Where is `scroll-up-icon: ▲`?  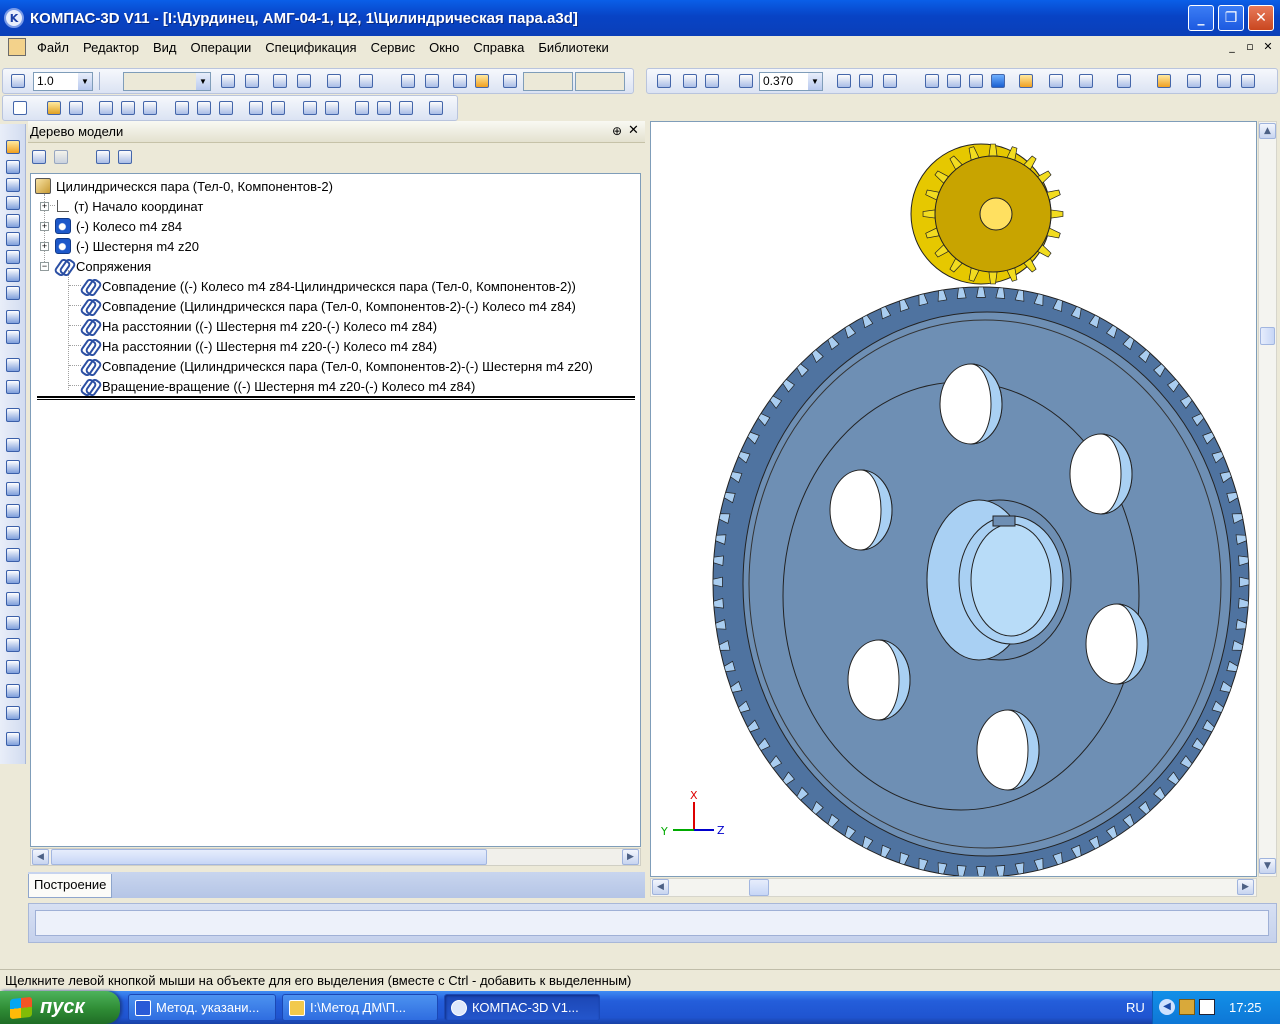
scroll-up-icon: ▲ is located at coordinates (1267, 131).